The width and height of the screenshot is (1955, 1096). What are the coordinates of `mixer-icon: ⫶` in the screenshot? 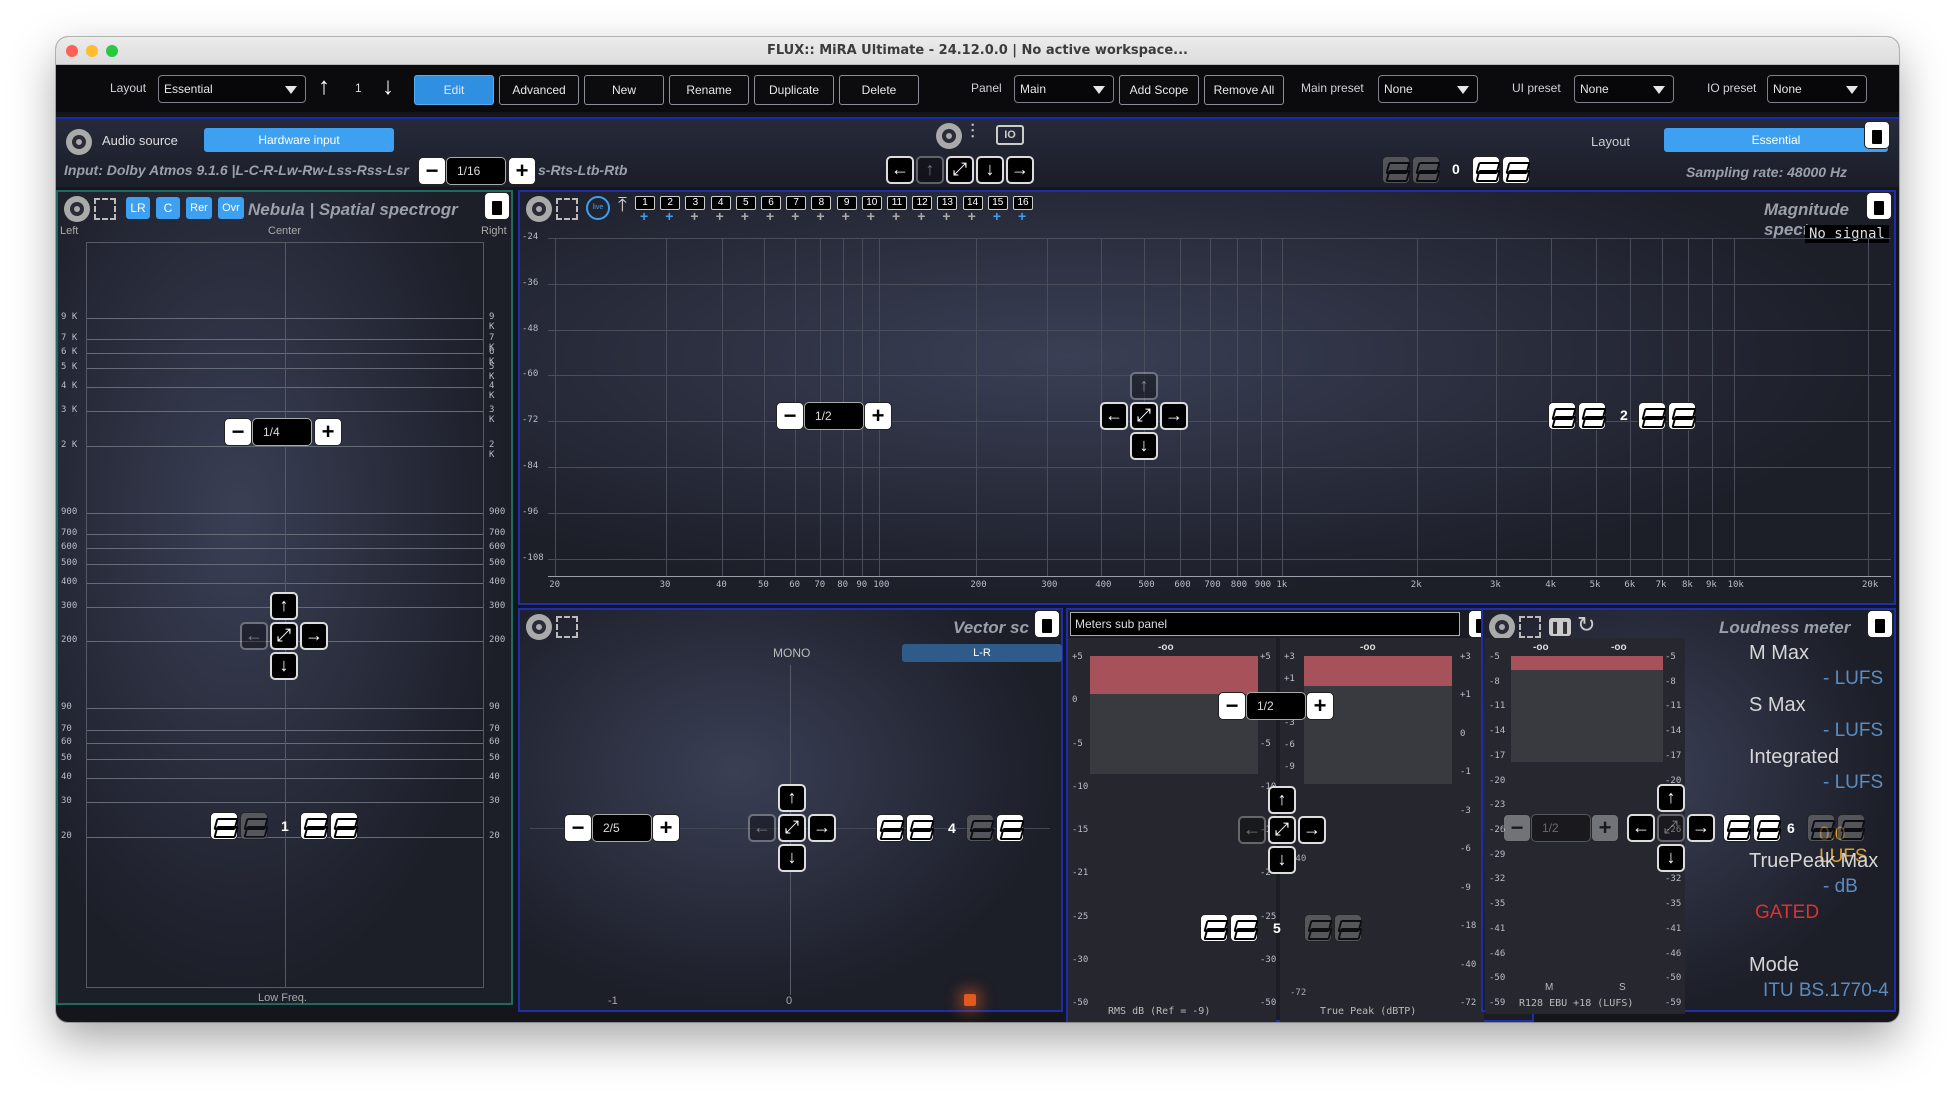 It's located at (972, 132).